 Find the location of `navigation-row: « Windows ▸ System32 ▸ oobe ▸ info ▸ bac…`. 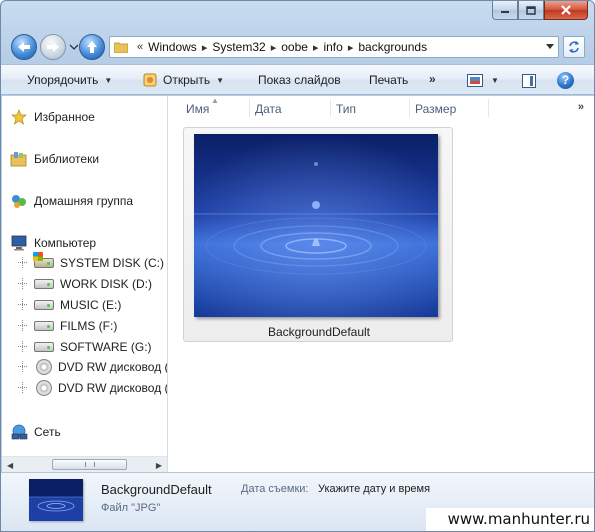

navigation-row: « Windows ▸ System32 ▸ oobe ▸ info ▸ bac… is located at coordinates (298, 47).